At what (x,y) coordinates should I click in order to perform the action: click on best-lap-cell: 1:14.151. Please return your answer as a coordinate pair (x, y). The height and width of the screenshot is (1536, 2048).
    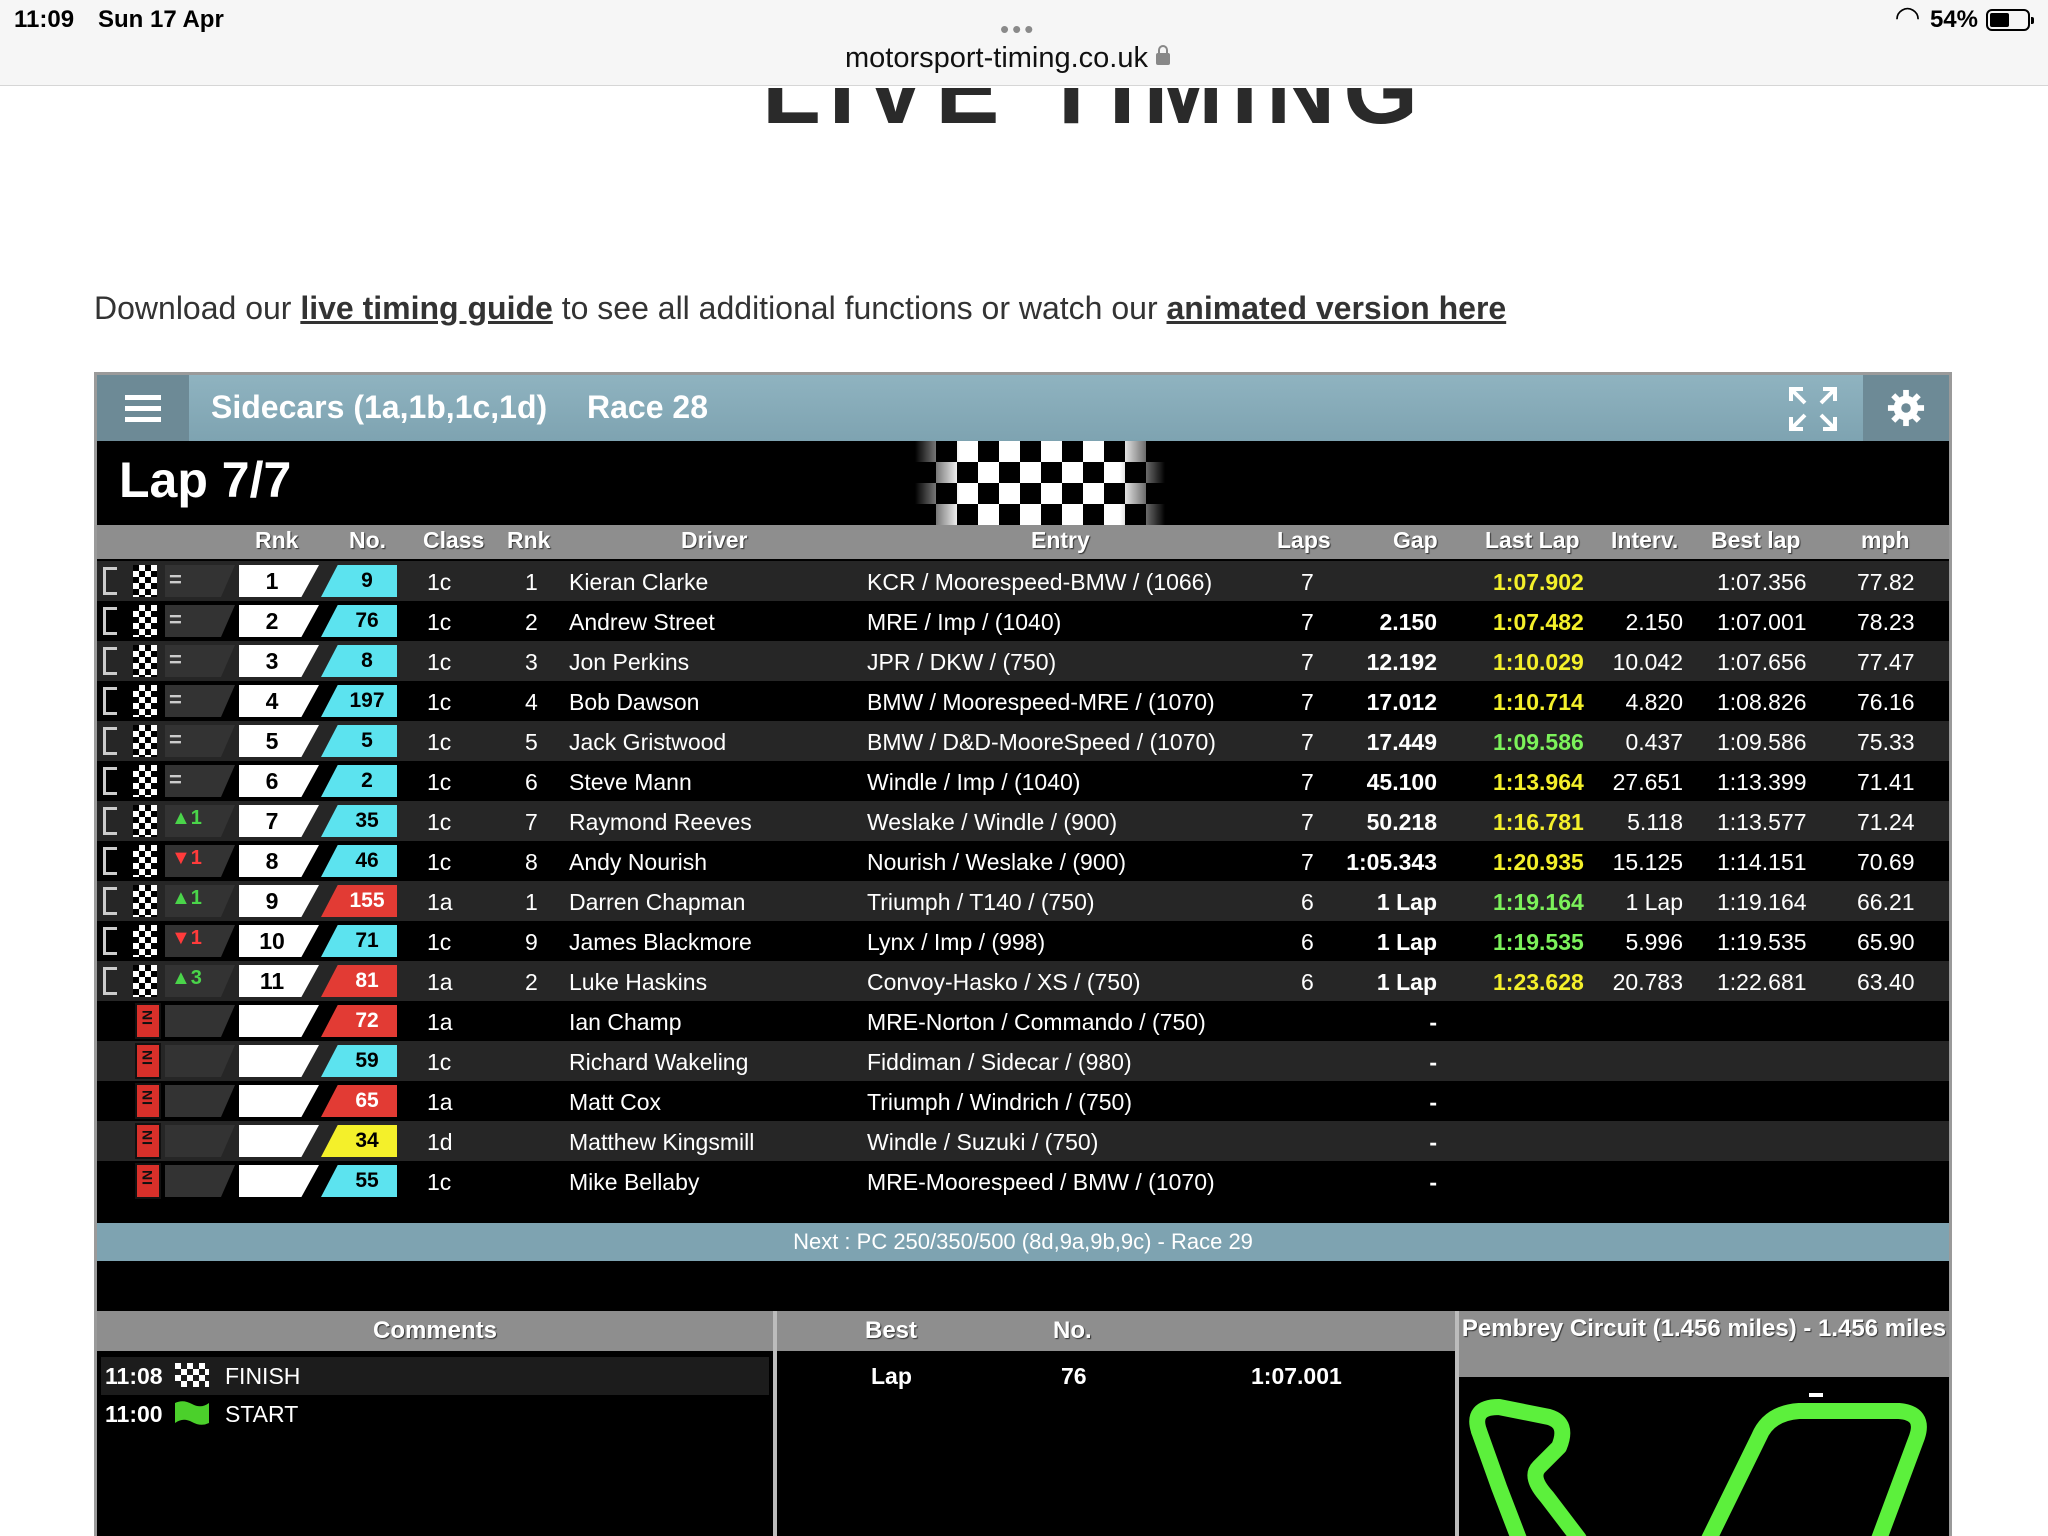
    Looking at the image, I should click on (1762, 862).